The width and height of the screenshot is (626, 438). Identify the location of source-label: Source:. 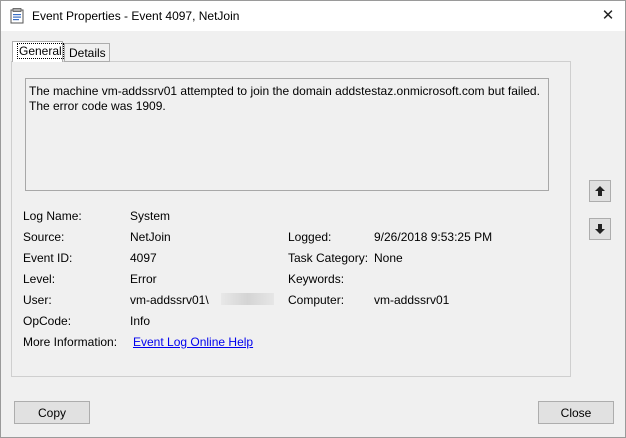
(44, 237).